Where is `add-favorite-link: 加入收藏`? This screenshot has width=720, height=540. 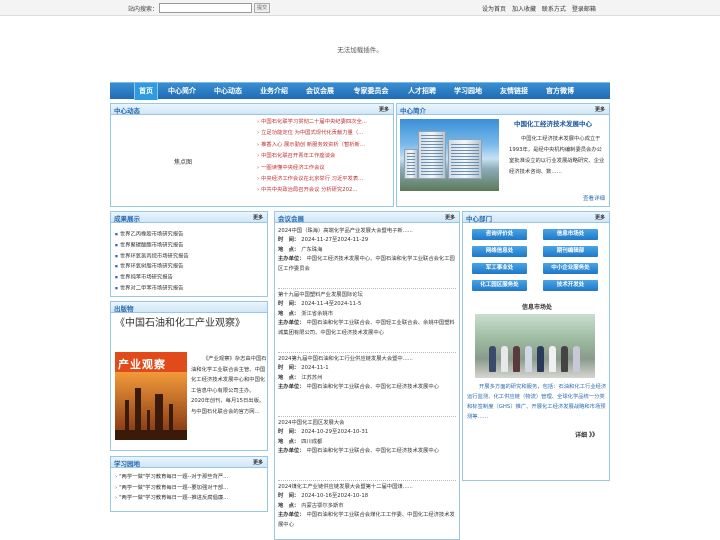 add-favorite-link: 加入收藏 is located at coordinates (524, 9).